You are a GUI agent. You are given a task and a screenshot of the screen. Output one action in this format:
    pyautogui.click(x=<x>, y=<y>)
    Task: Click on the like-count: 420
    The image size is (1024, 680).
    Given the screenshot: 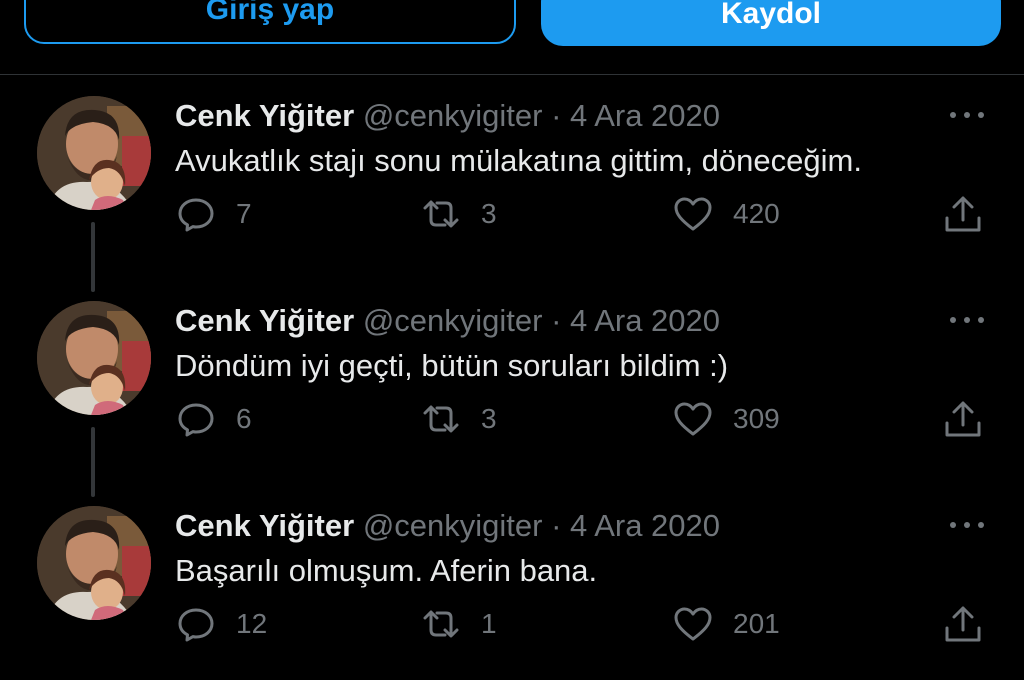 What is the action you would take?
    pyautogui.click(x=756, y=213)
    